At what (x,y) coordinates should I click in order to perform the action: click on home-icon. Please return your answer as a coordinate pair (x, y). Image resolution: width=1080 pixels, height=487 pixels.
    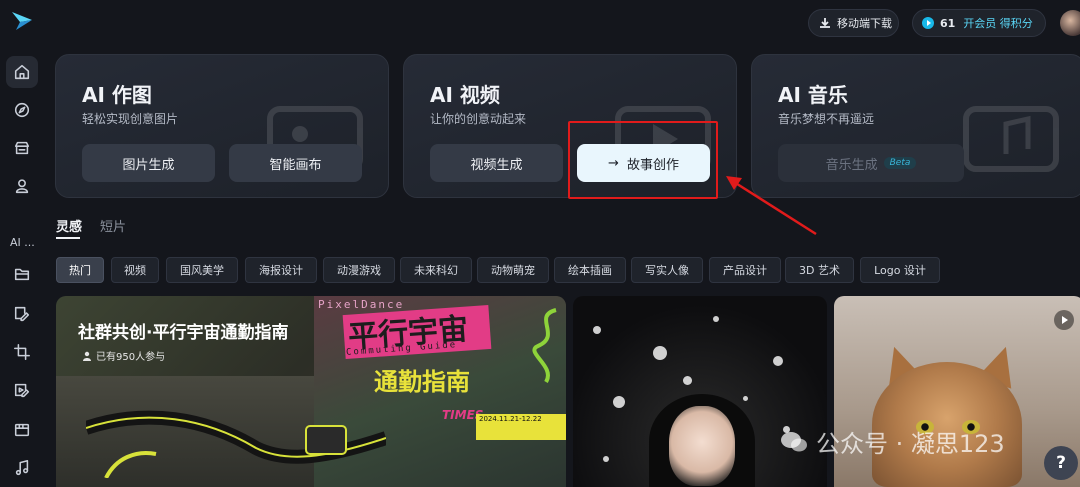
    Looking at the image, I should click on (22, 72).